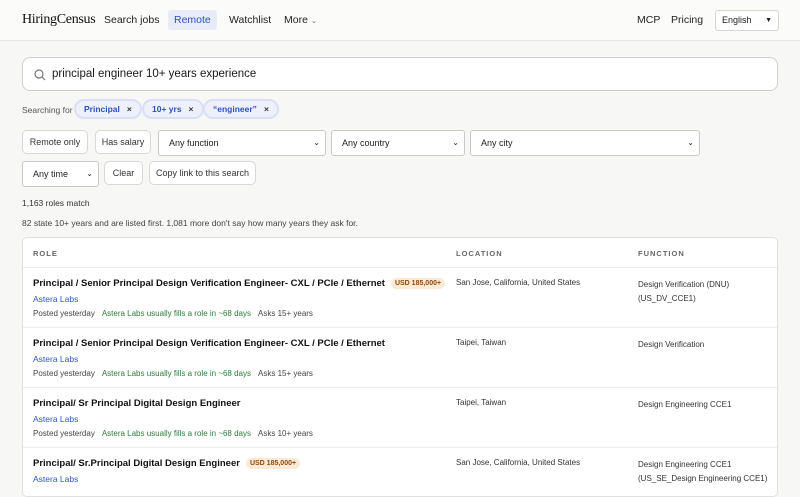 The width and height of the screenshot is (800, 497). I want to click on function-value: Any function, so click(194, 143).